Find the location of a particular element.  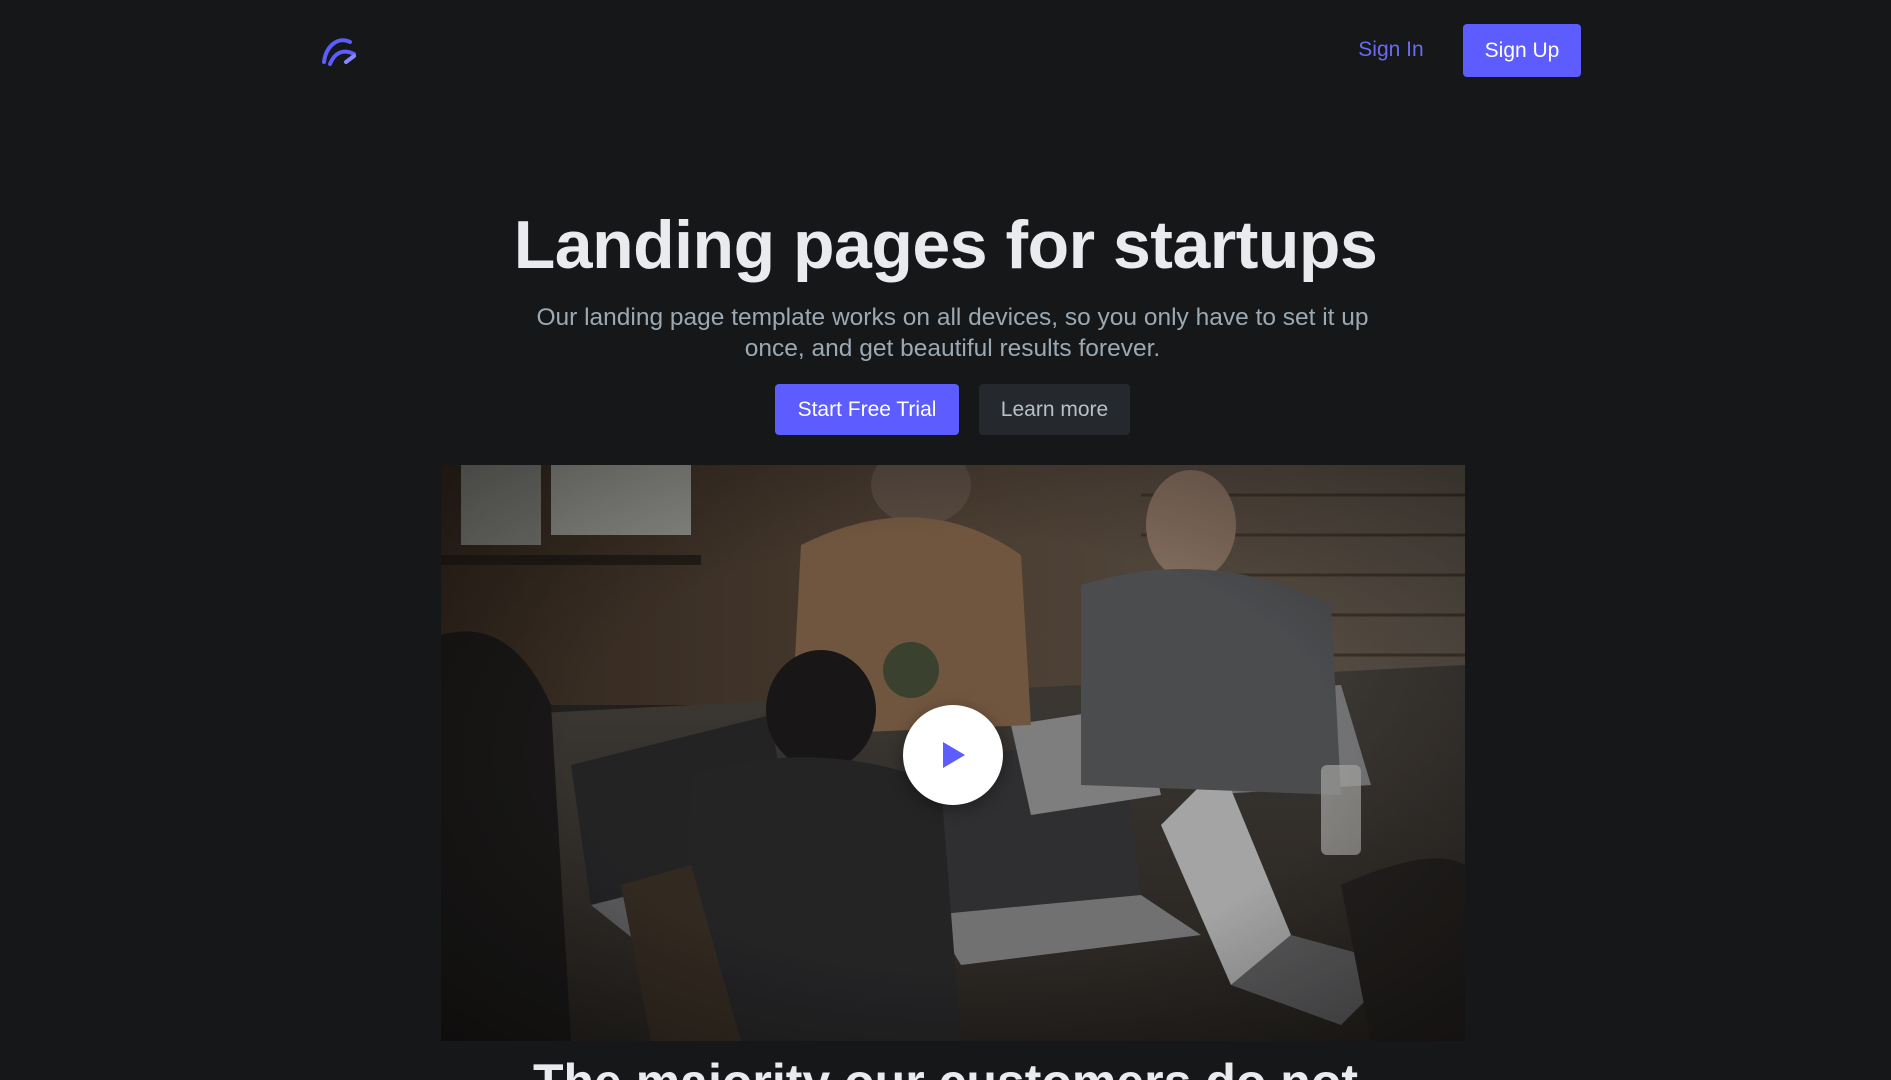

site-header: Sign In Sign Up is located at coordinates (945, 50).